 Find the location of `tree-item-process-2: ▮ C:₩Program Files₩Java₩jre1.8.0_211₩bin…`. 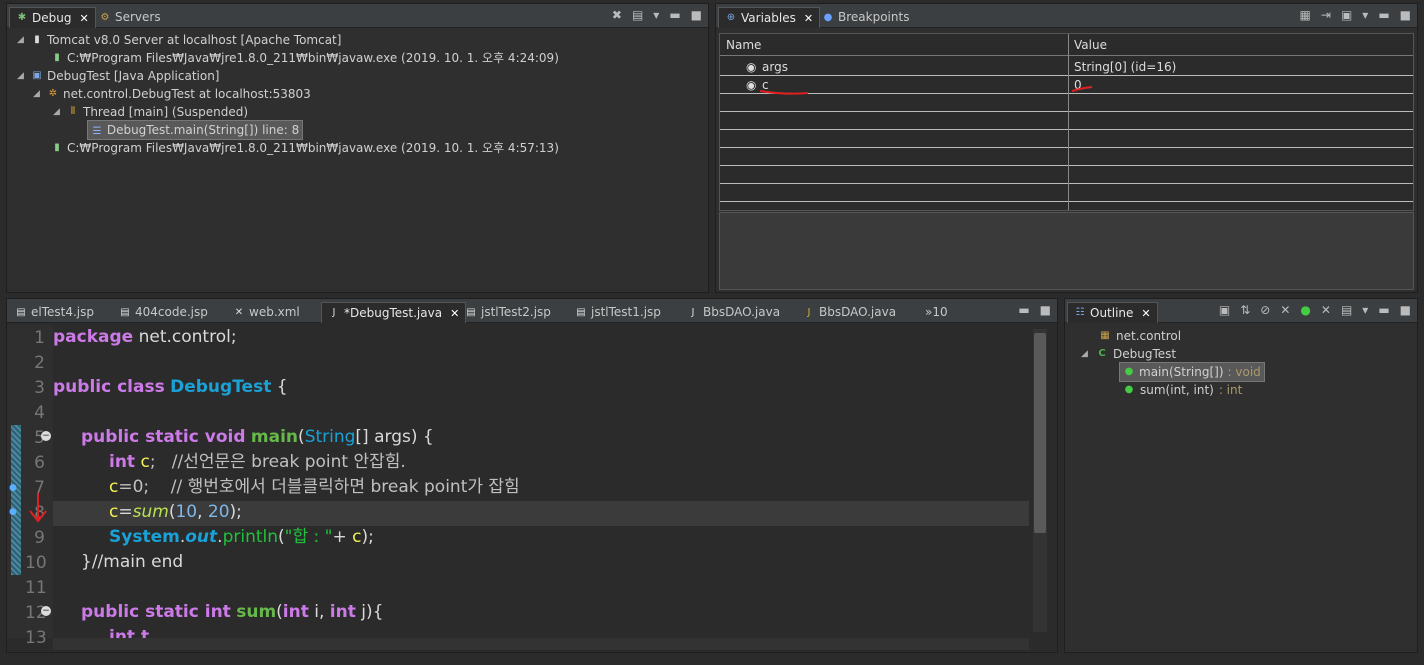

tree-item-process-2: ▮ C:₩Program Files₩Java₩jre1.8.0_211₩bin… is located at coordinates (305, 148).